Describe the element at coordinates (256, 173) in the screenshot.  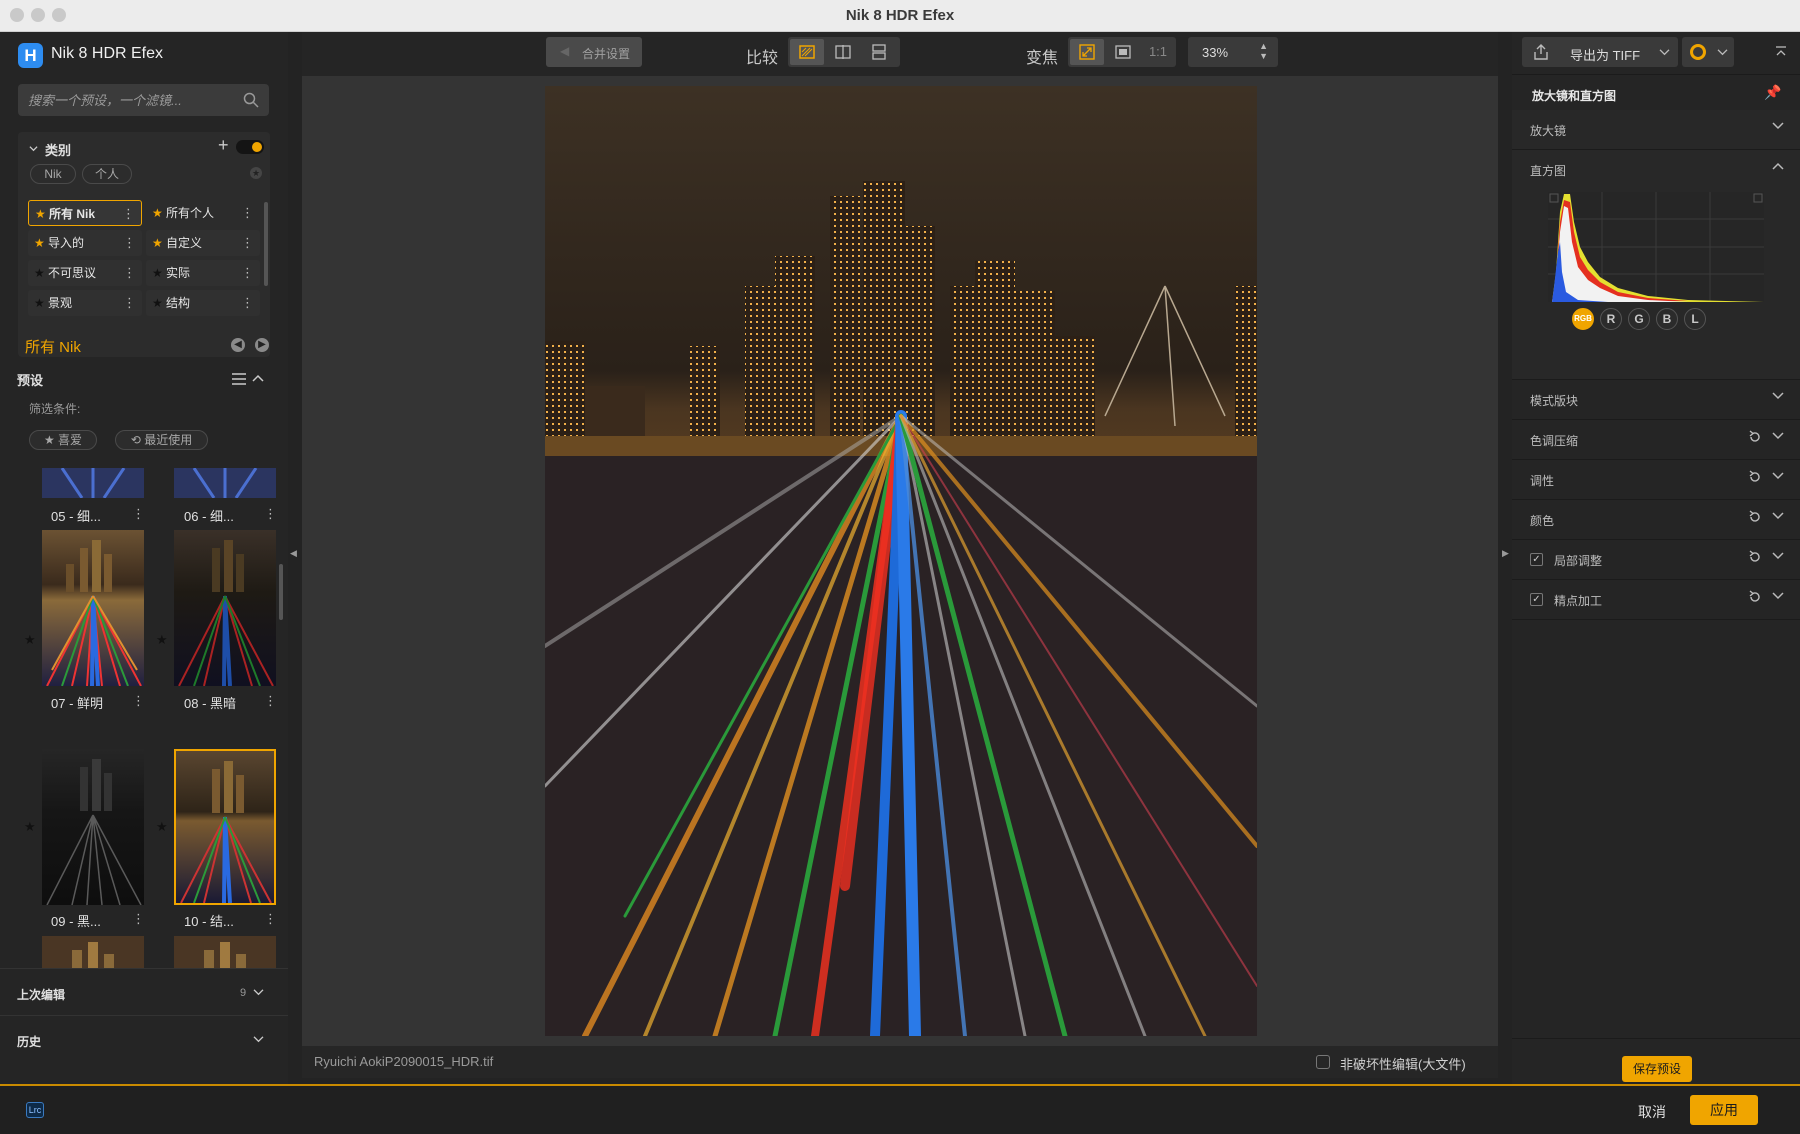
I see `favorite-filter-icon: ★` at that location.